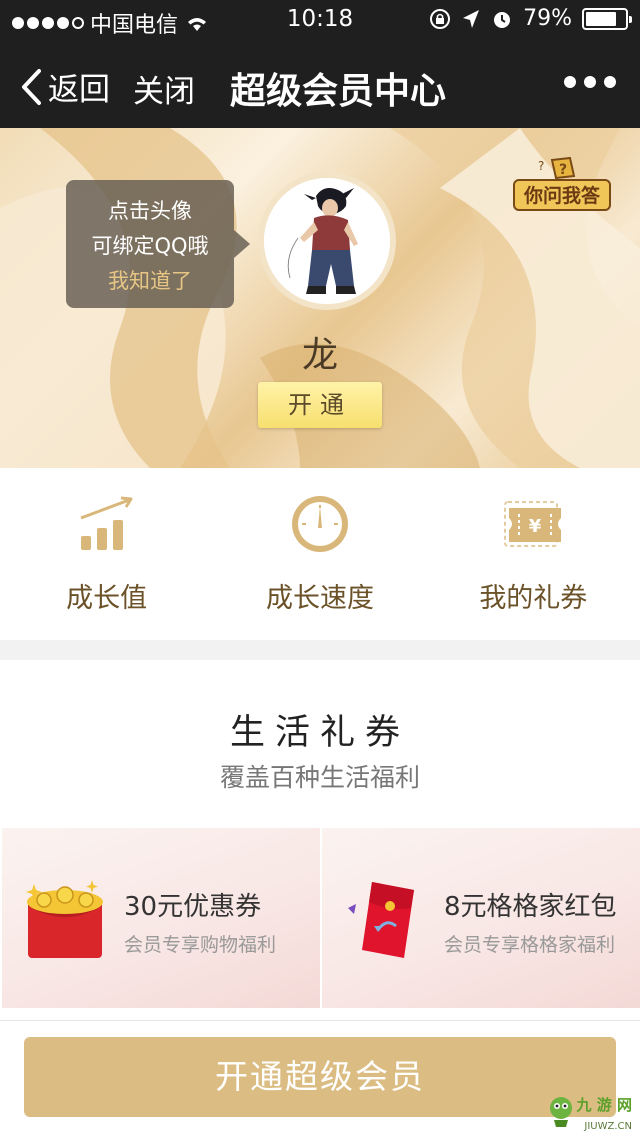  Describe the element at coordinates (106, 554) in the screenshot. I see `stat-growth-value: 成长值` at that location.